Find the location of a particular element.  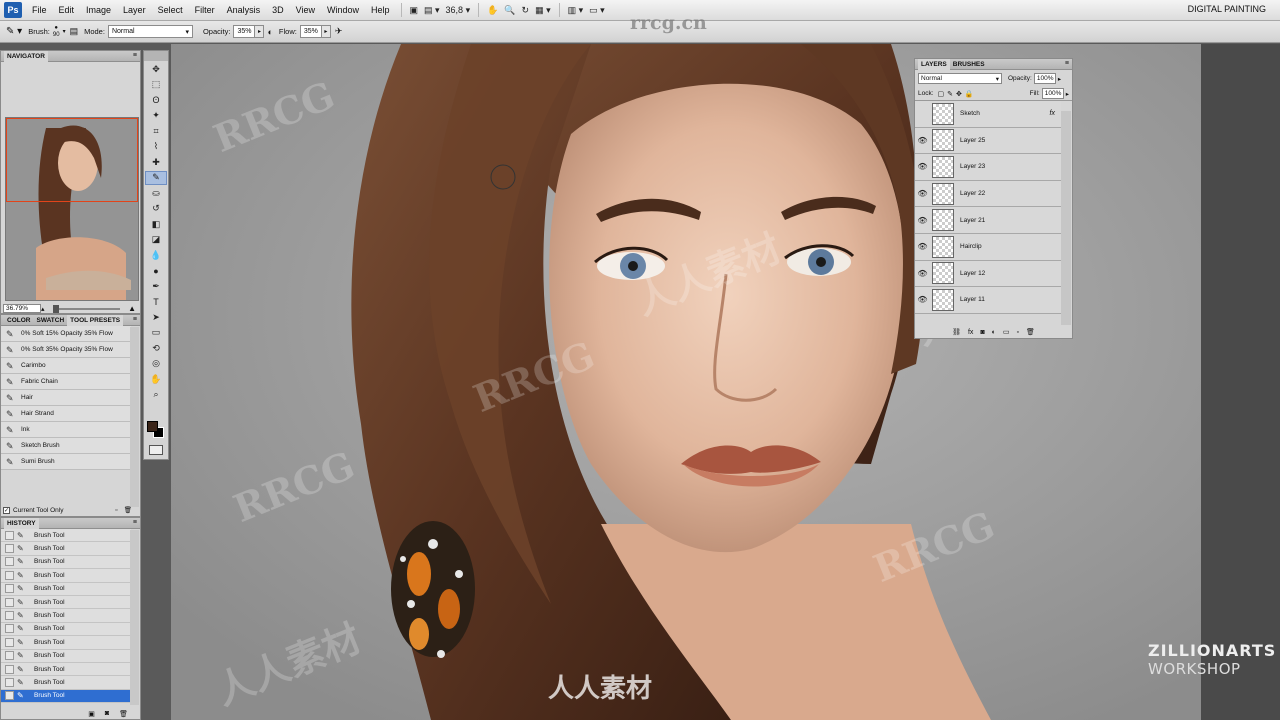

blur-tool-icon: 💧 is located at coordinates (156, 255).